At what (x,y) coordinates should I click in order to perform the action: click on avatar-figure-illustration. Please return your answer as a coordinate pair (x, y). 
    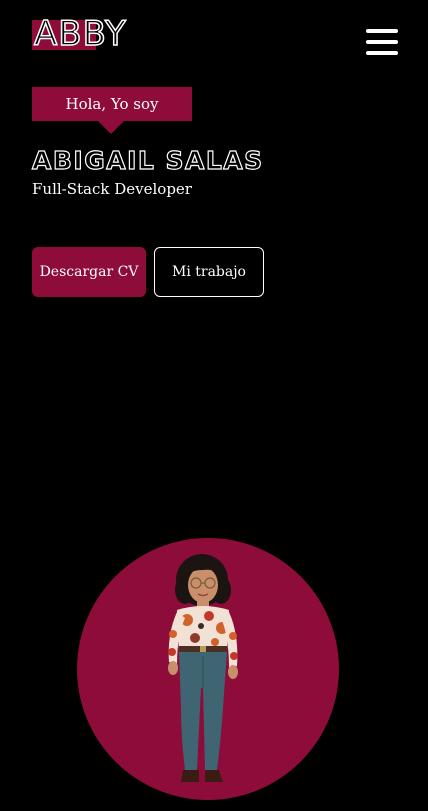
    Looking at the image, I should click on (203, 668).